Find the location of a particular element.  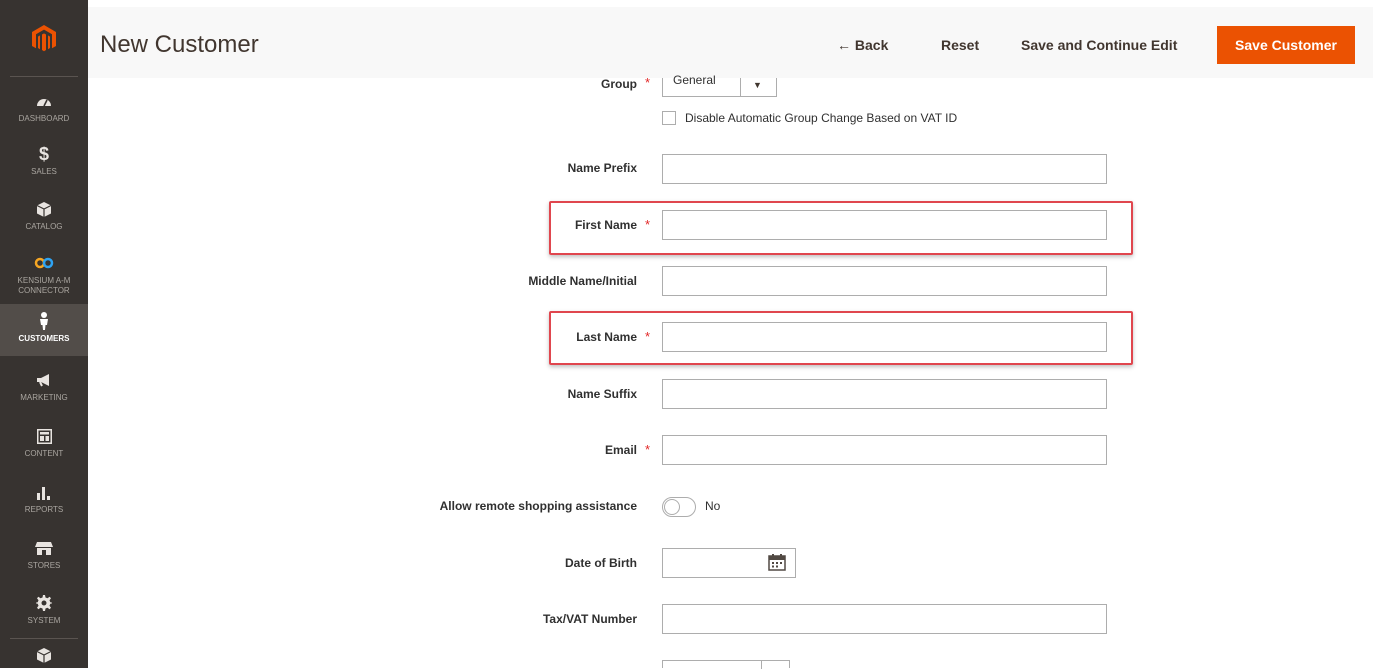

sidebar-item-catalog: CATALOG is located at coordinates (44, 220).